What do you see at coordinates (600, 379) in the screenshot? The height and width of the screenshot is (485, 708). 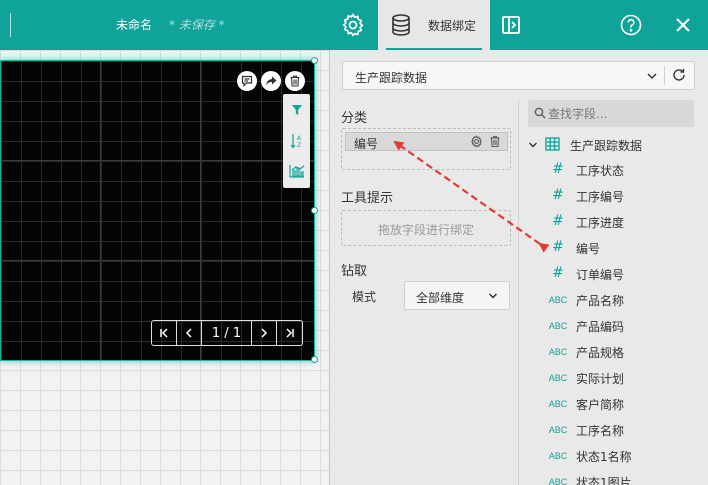 I see `field-item-label: 实际计划` at bounding box center [600, 379].